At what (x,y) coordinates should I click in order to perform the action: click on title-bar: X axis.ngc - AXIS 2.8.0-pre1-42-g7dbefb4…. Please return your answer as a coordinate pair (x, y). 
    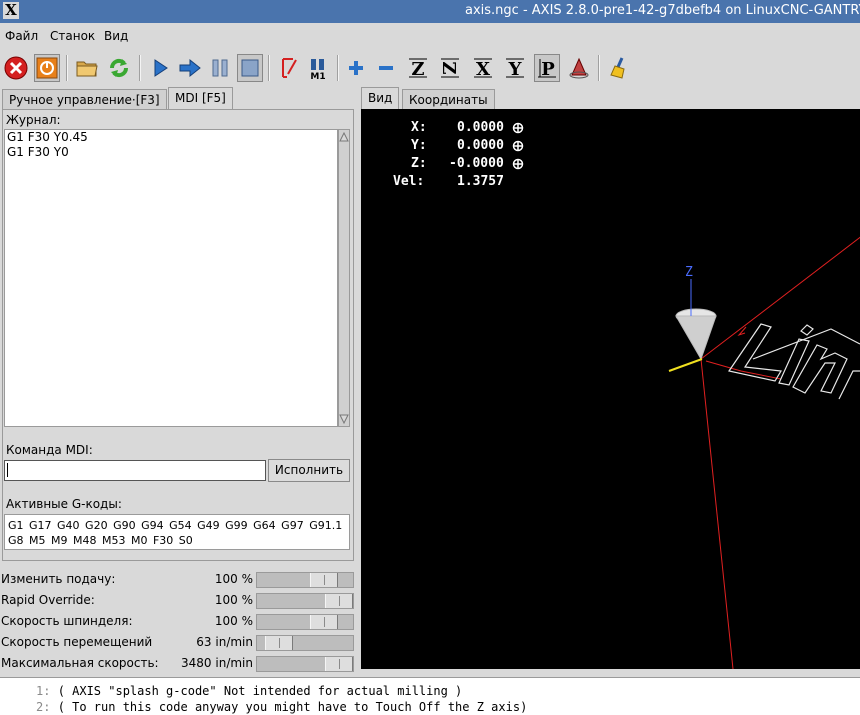
    Looking at the image, I should click on (430, 11).